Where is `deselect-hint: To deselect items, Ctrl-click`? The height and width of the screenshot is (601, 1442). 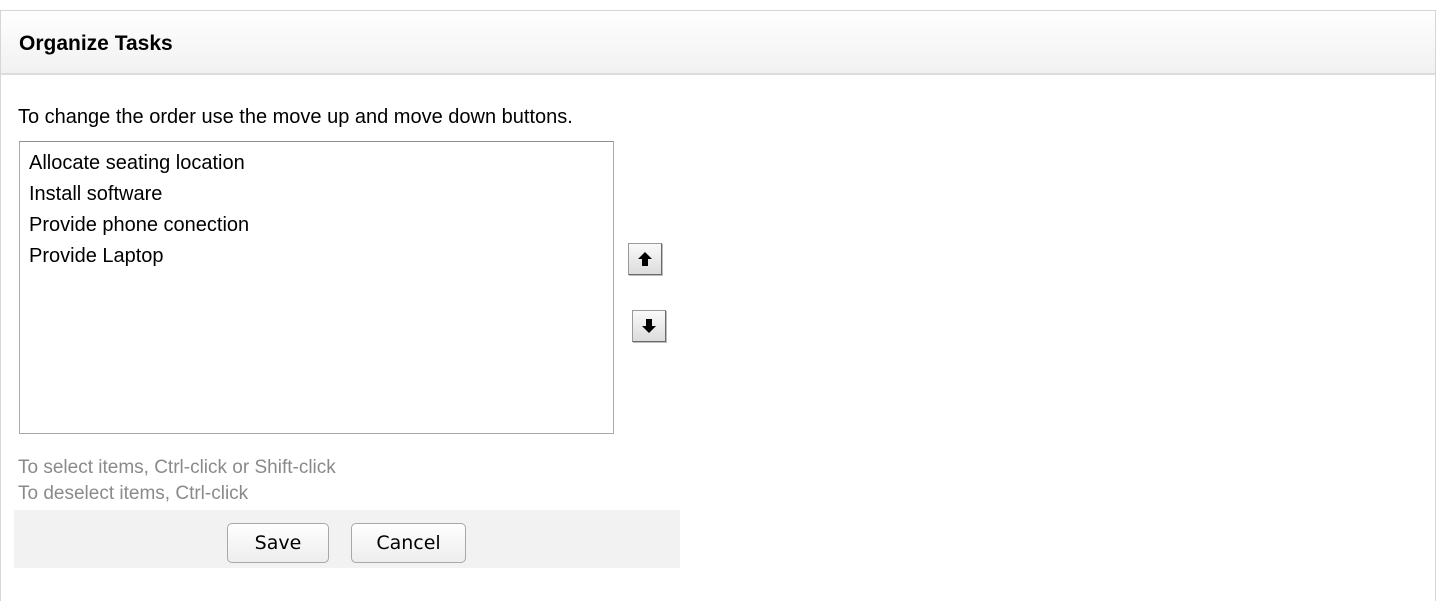 deselect-hint: To deselect items, Ctrl-click is located at coordinates (133, 493).